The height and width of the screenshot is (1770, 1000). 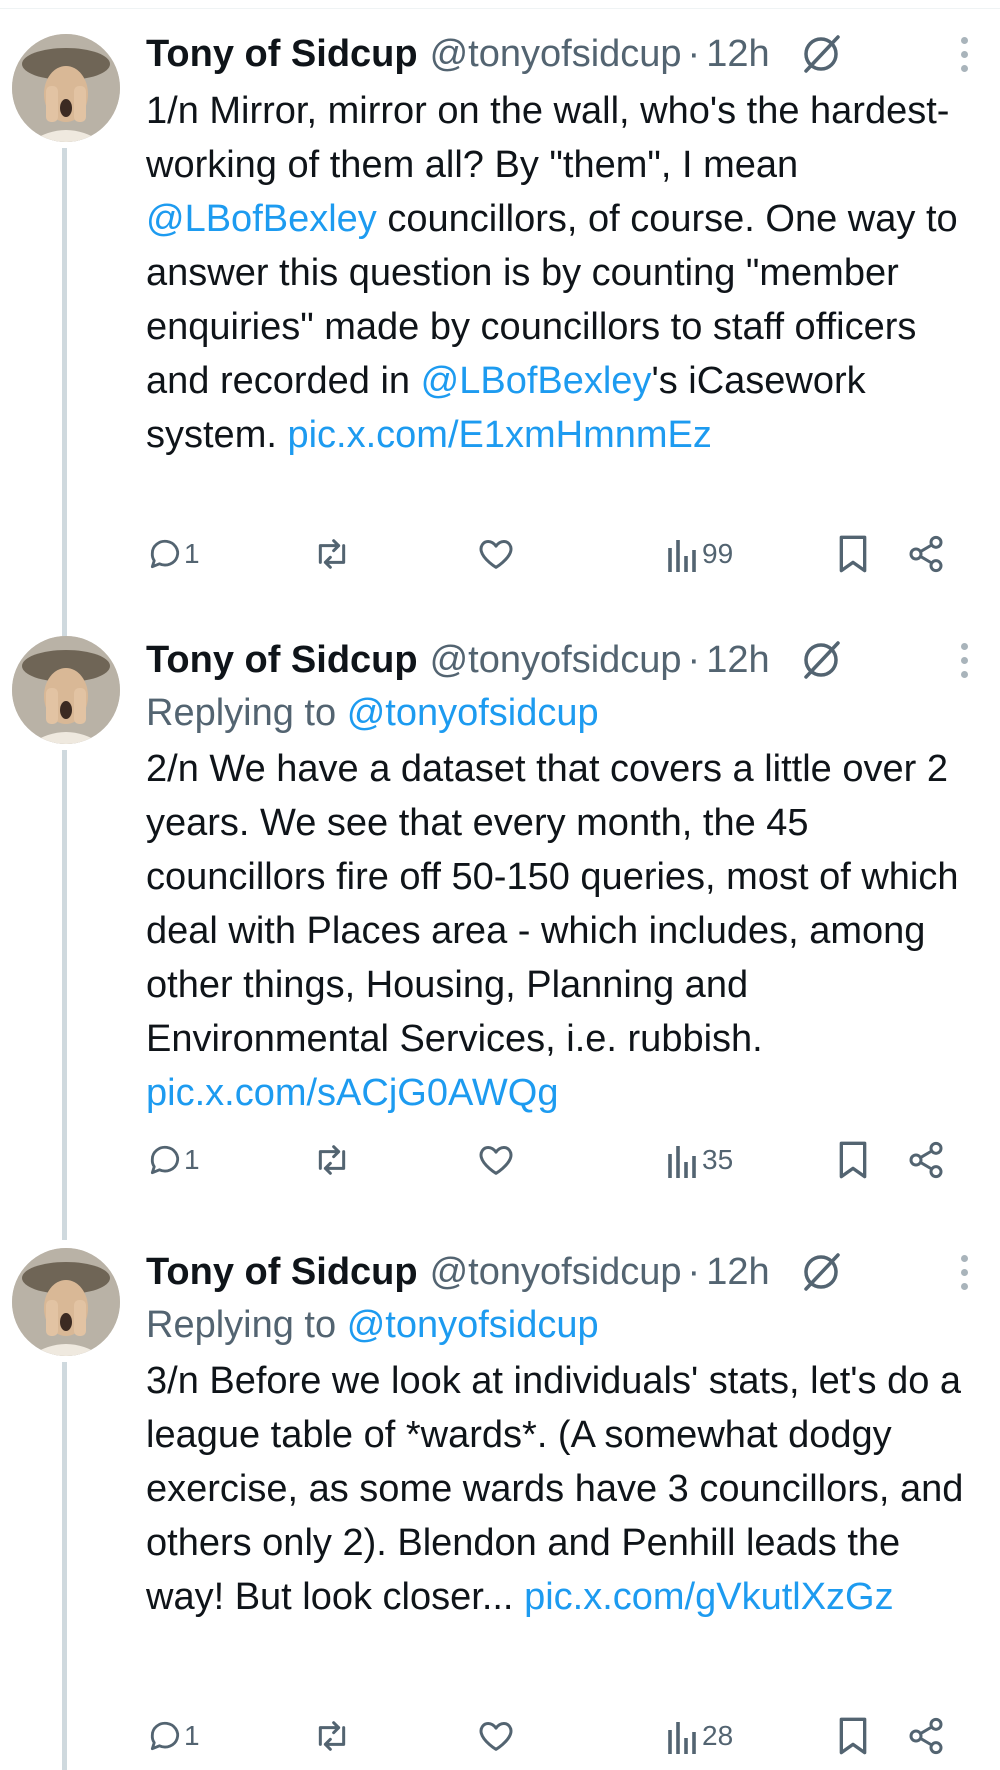 What do you see at coordinates (500, 4) in the screenshot?
I see `top-divider` at bounding box center [500, 4].